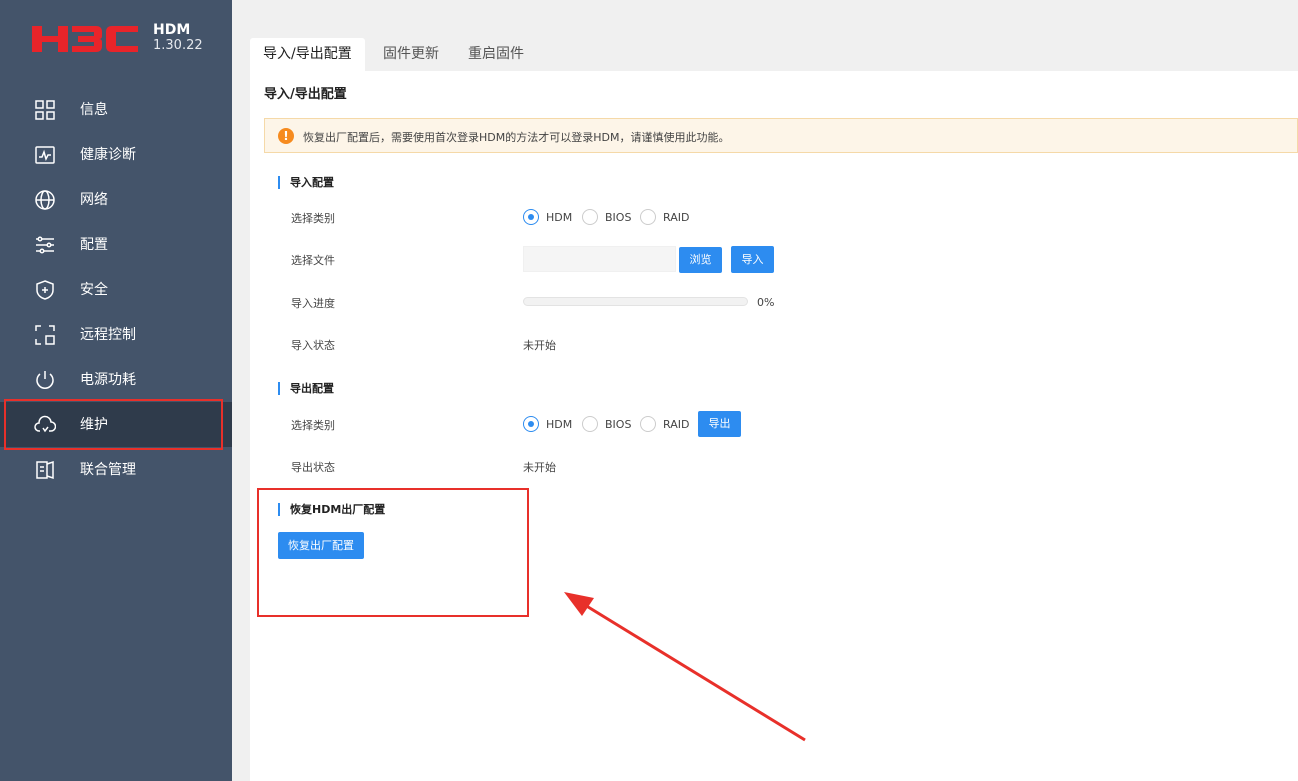  What do you see at coordinates (178, 45) in the screenshot?
I see `product-version: 1.30.22` at bounding box center [178, 45].